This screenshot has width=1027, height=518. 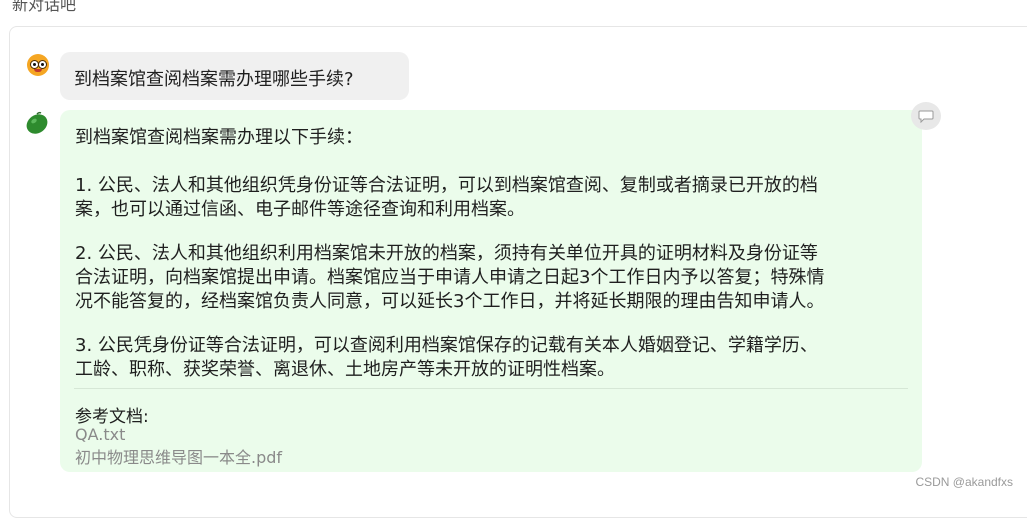 I want to click on comment-icon, so click(x=926, y=116).